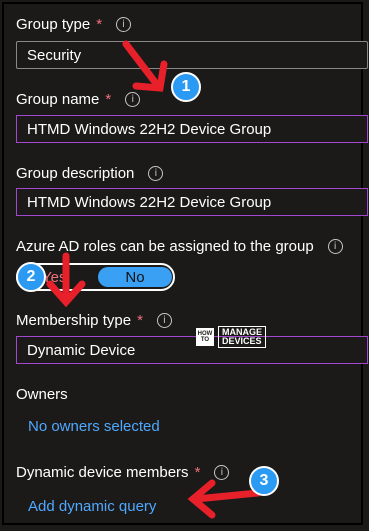 The height and width of the screenshot is (531, 369). What do you see at coordinates (186, 87) in the screenshot?
I see `annotation-badge-1: 1` at bounding box center [186, 87].